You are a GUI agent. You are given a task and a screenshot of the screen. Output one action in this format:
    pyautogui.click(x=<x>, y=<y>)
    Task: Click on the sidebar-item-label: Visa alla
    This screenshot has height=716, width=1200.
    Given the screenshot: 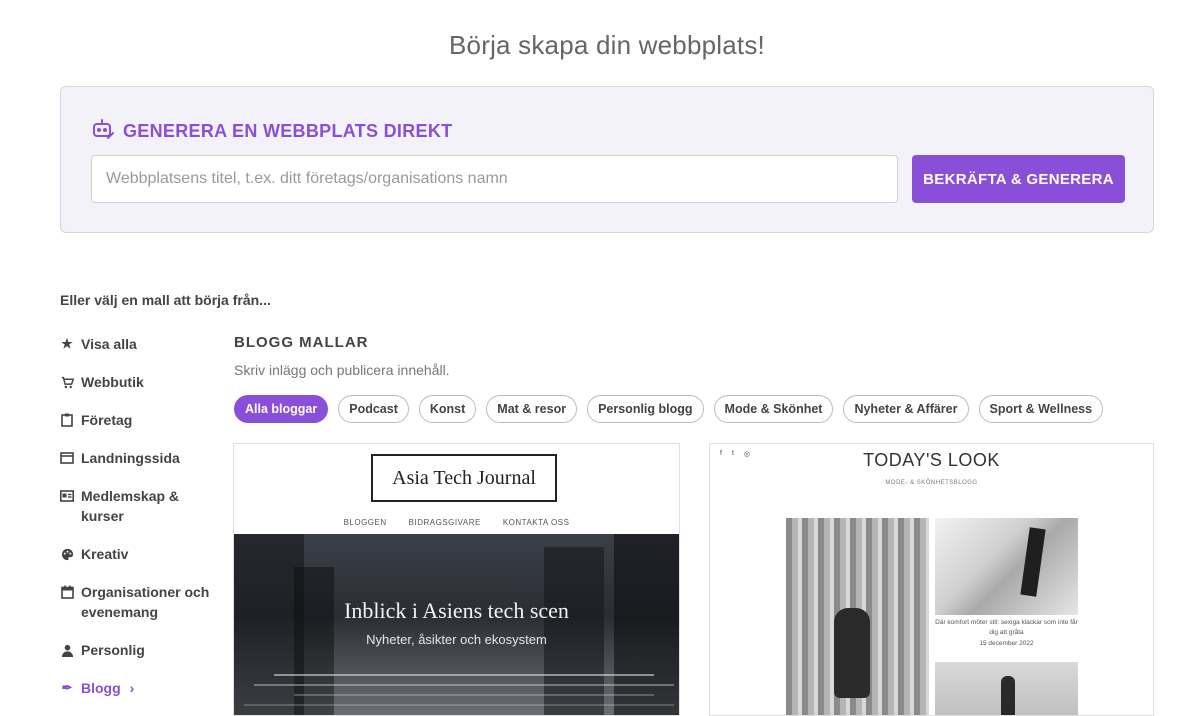 What is the action you would take?
    pyautogui.click(x=109, y=344)
    